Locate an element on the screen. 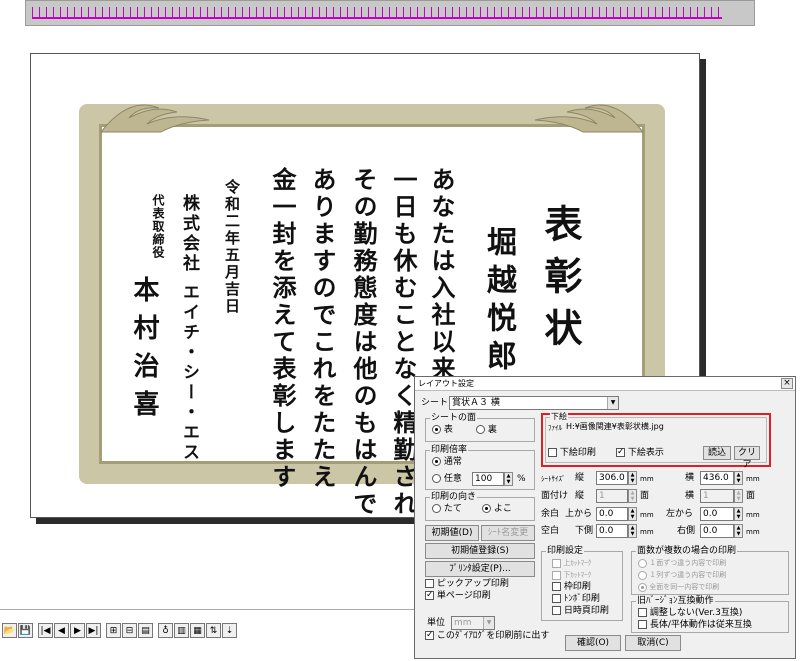 The height and width of the screenshot is (661, 800). sheet-side-title: シートの面 is located at coordinates (454, 418).